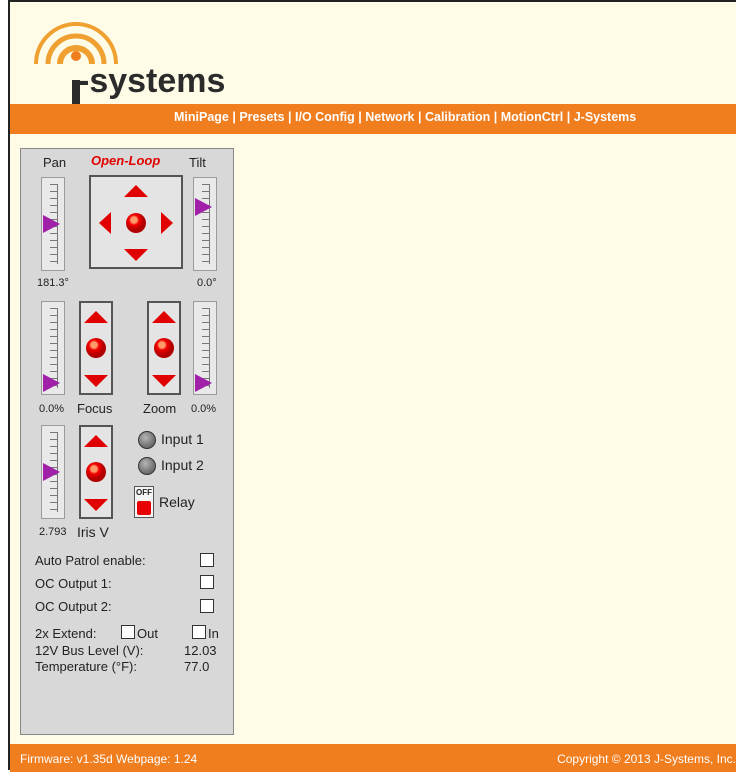  I want to click on iris-slider, so click(53, 472).